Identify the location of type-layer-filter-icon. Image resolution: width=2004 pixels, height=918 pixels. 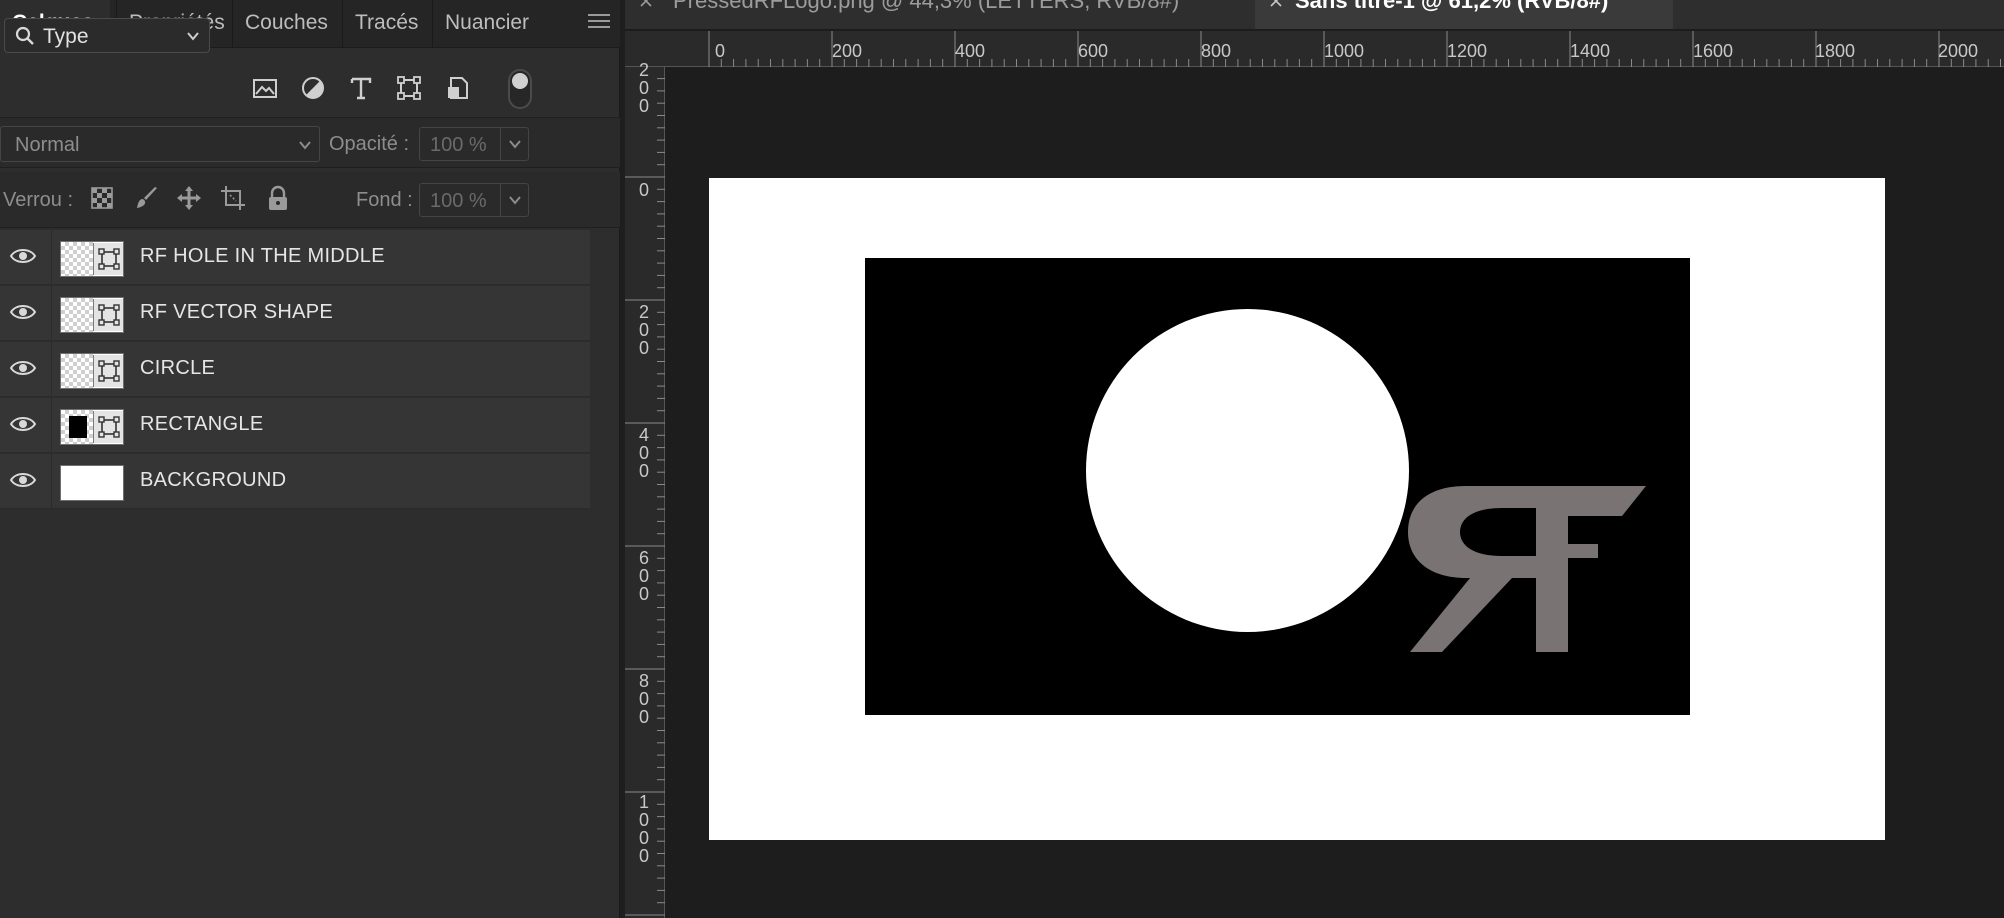
(361, 88).